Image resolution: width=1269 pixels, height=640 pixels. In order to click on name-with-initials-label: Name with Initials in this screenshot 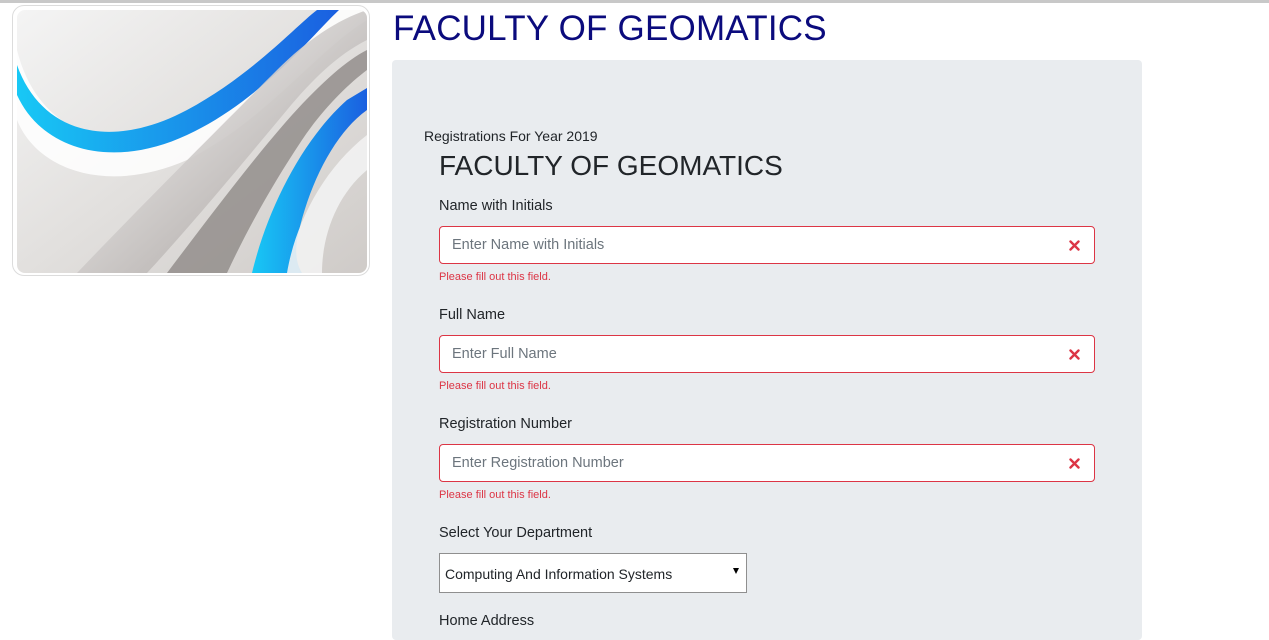, I will do `click(496, 206)`.